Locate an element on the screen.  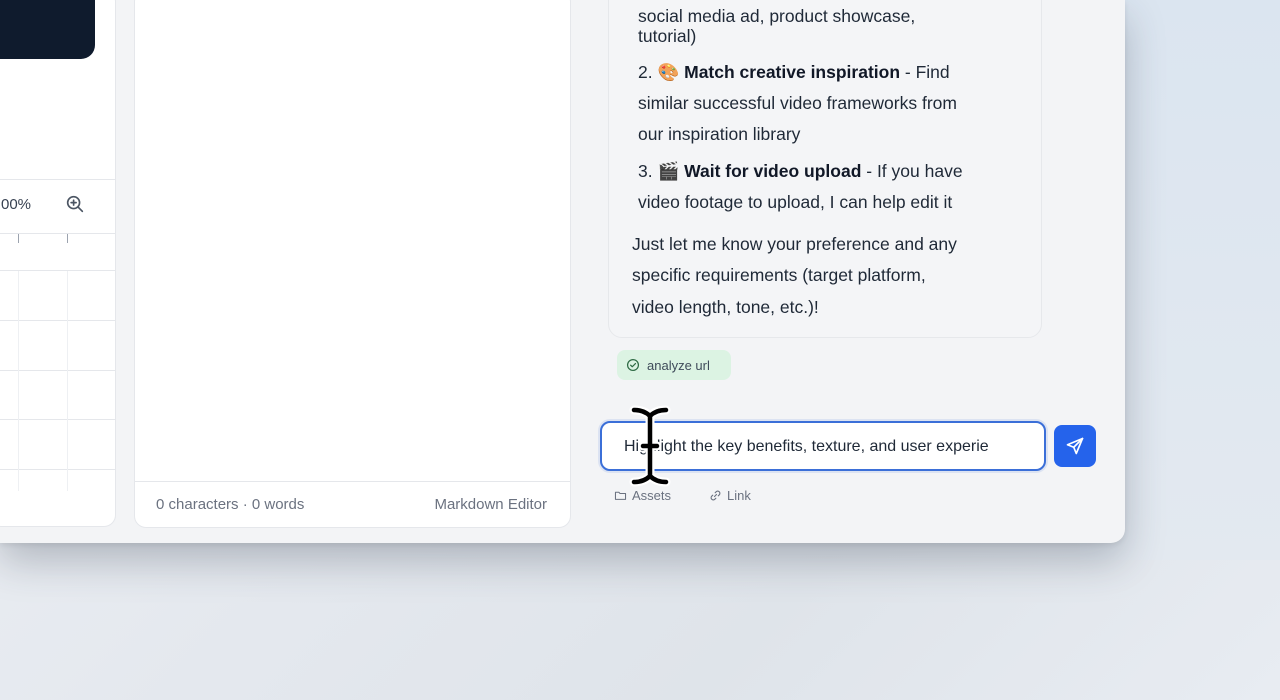
zoom-level: 00% is located at coordinates (16, 204).